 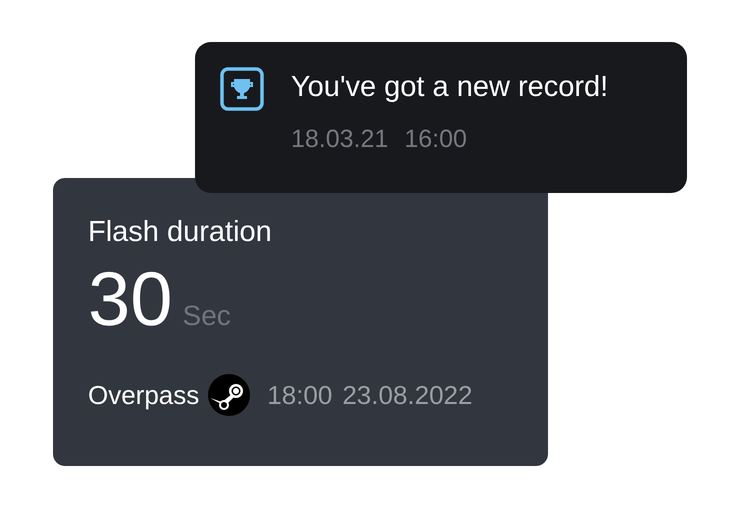 I want to click on duration-value: 30, so click(x=130, y=300).